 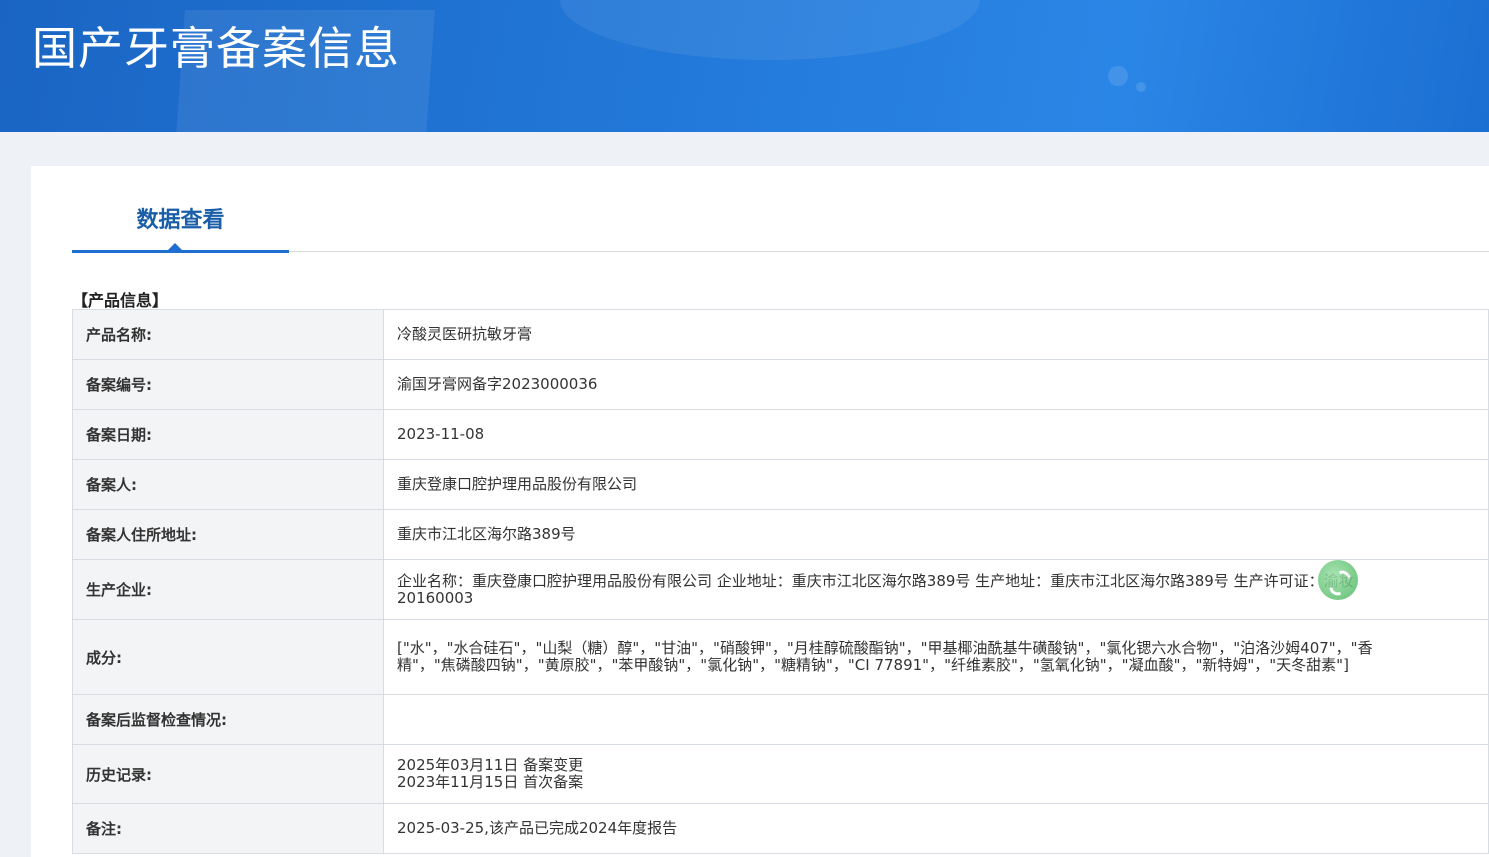 What do you see at coordinates (216, 48) in the screenshot?
I see `page-title: 国产牙膏备案信息` at bounding box center [216, 48].